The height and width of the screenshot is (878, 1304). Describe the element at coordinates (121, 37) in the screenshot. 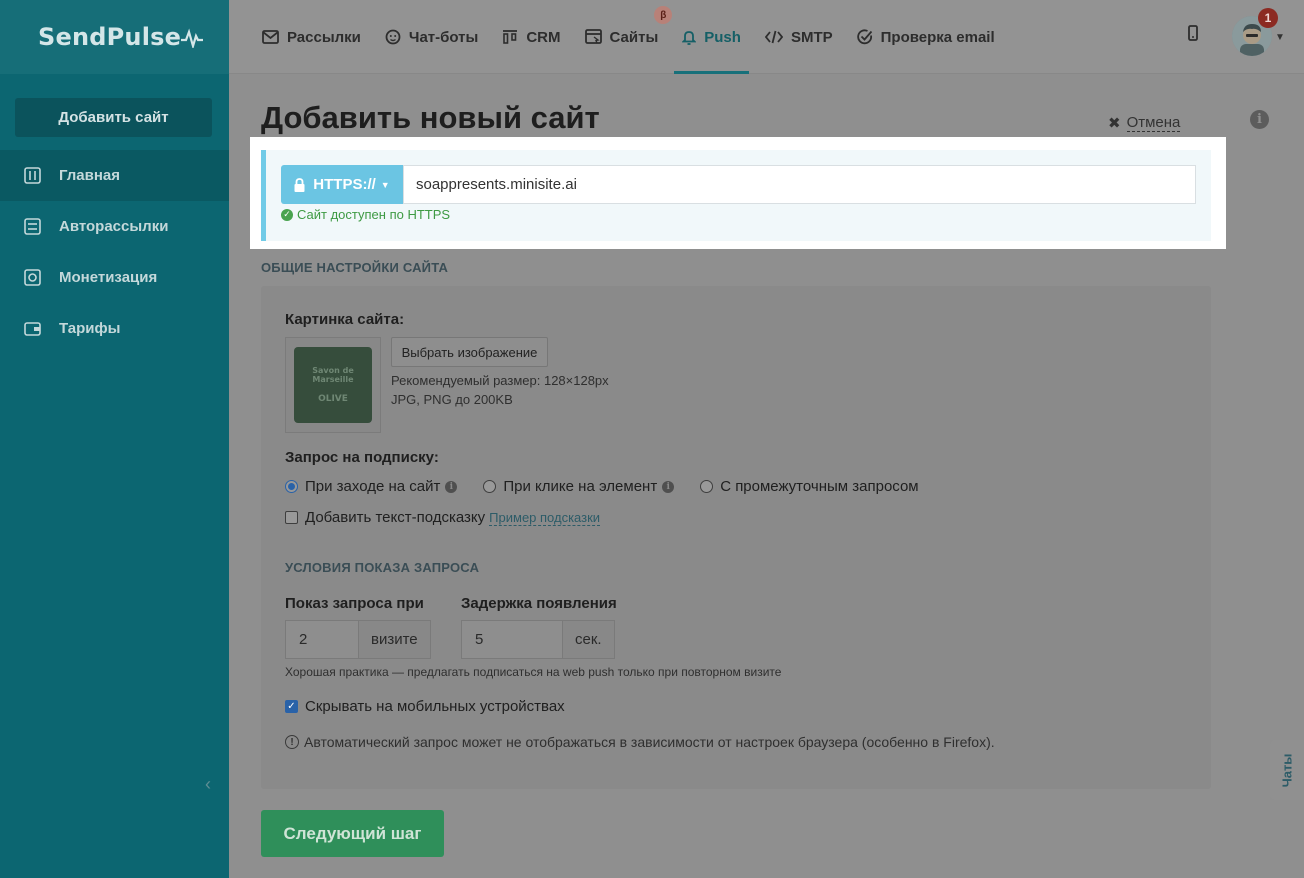

I see `brand-logo: SendPulse` at that location.